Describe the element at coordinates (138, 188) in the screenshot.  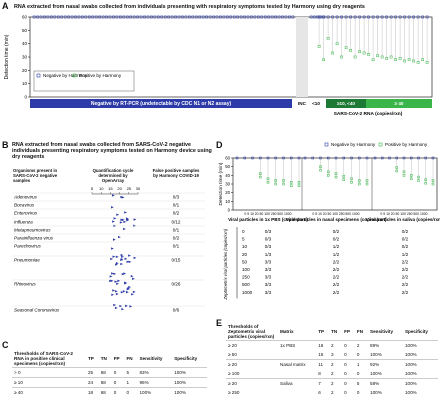
I see `qc-tick-label: 30` at that location.